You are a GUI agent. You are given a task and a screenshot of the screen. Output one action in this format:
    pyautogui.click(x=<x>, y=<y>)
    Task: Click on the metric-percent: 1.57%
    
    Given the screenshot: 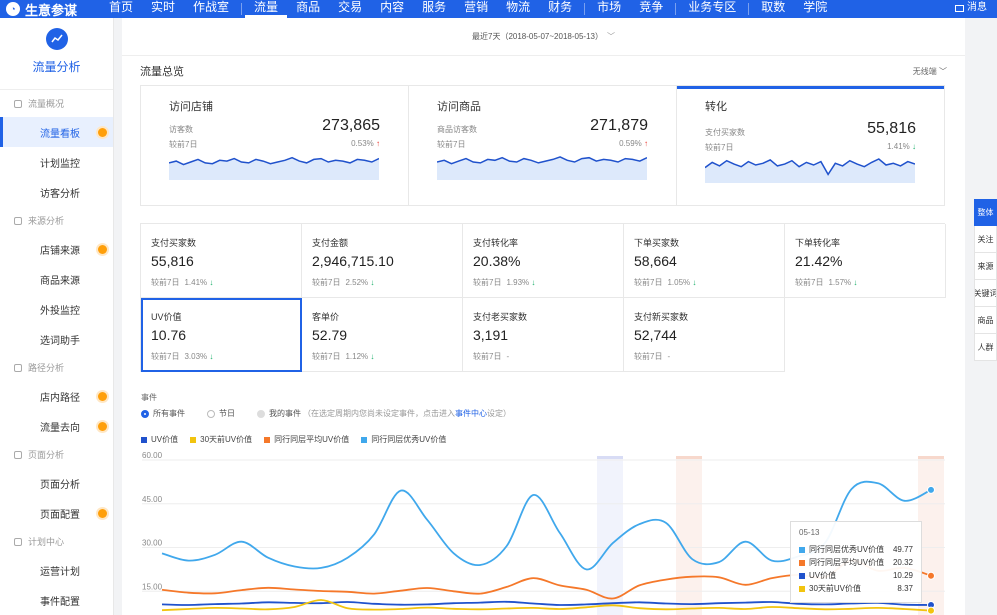 What is the action you would take?
    pyautogui.click(x=840, y=282)
    